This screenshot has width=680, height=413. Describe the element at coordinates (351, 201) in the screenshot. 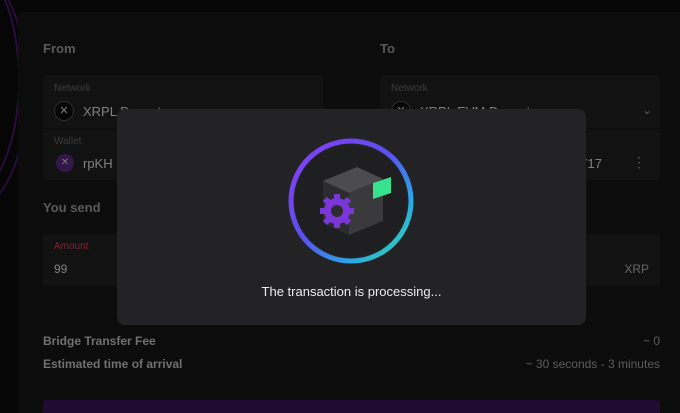

I see `processing-gear-icon` at that location.